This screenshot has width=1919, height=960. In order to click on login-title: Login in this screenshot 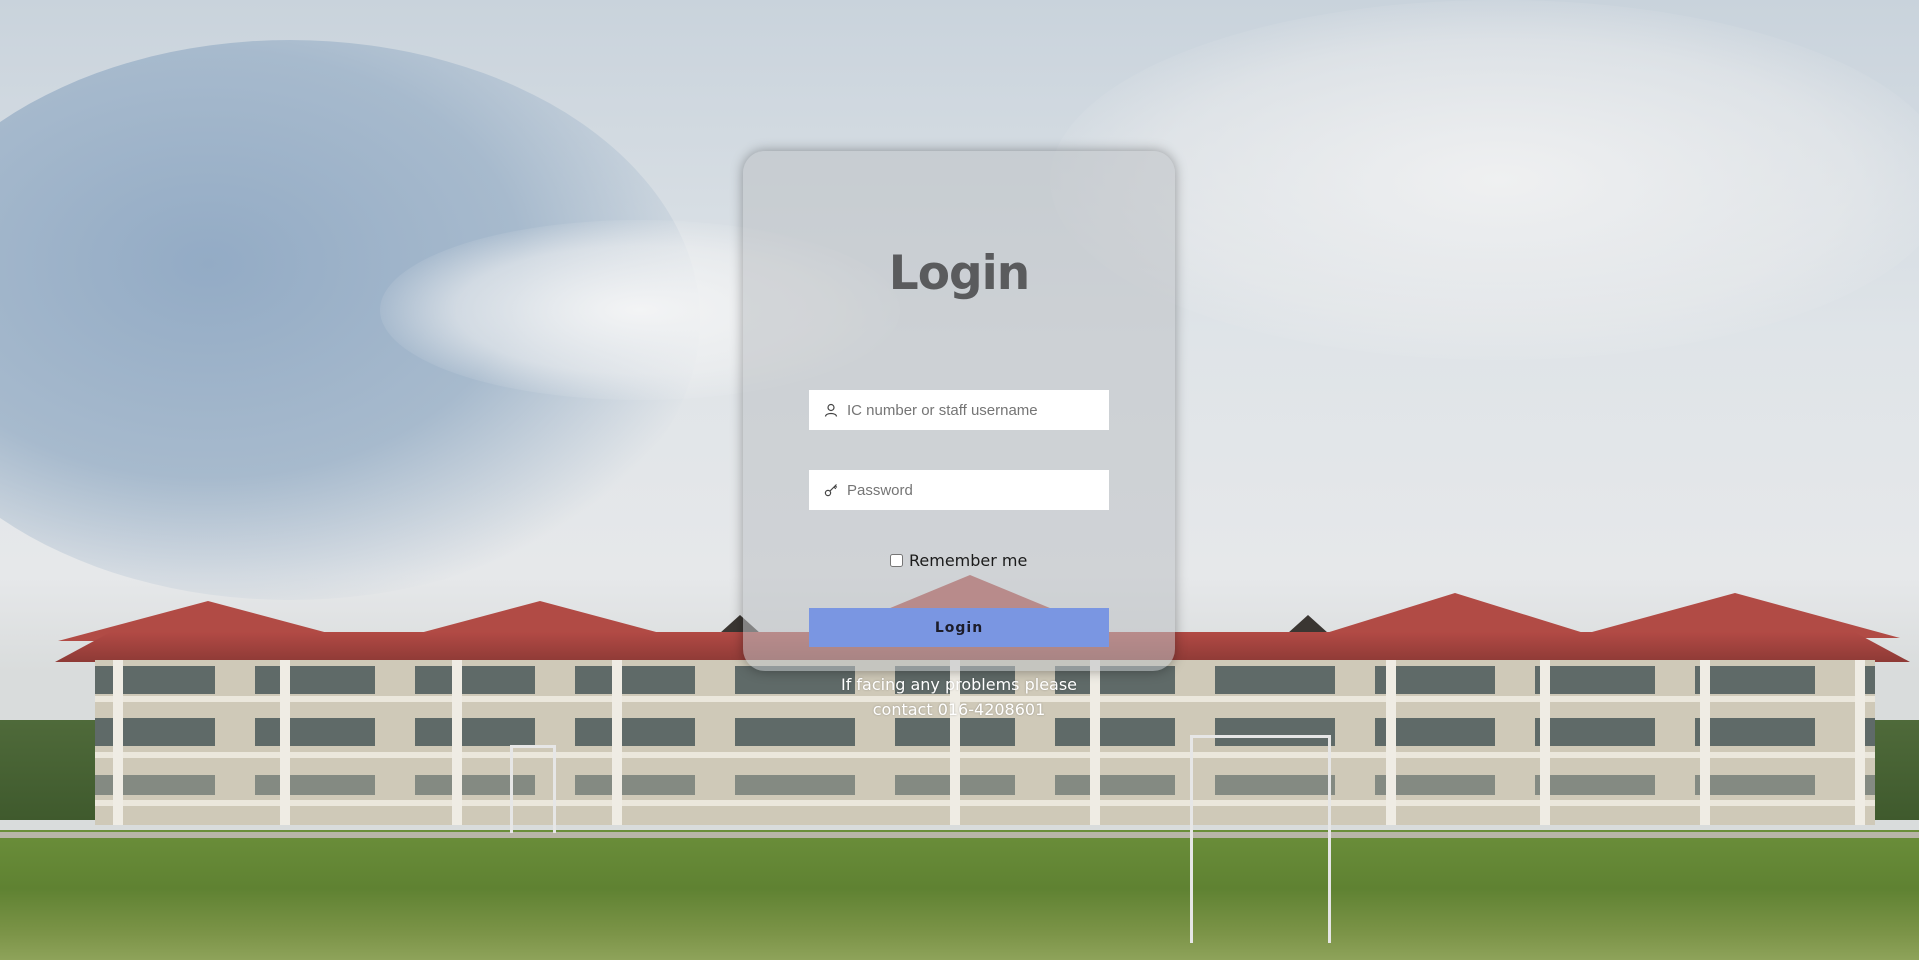, I will do `click(959, 273)`.